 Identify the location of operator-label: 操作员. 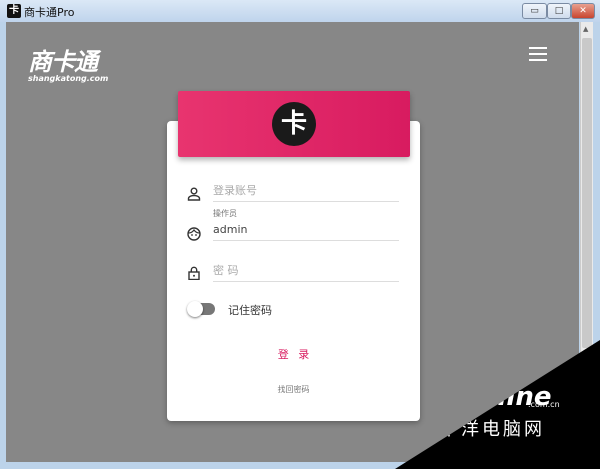
(225, 213).